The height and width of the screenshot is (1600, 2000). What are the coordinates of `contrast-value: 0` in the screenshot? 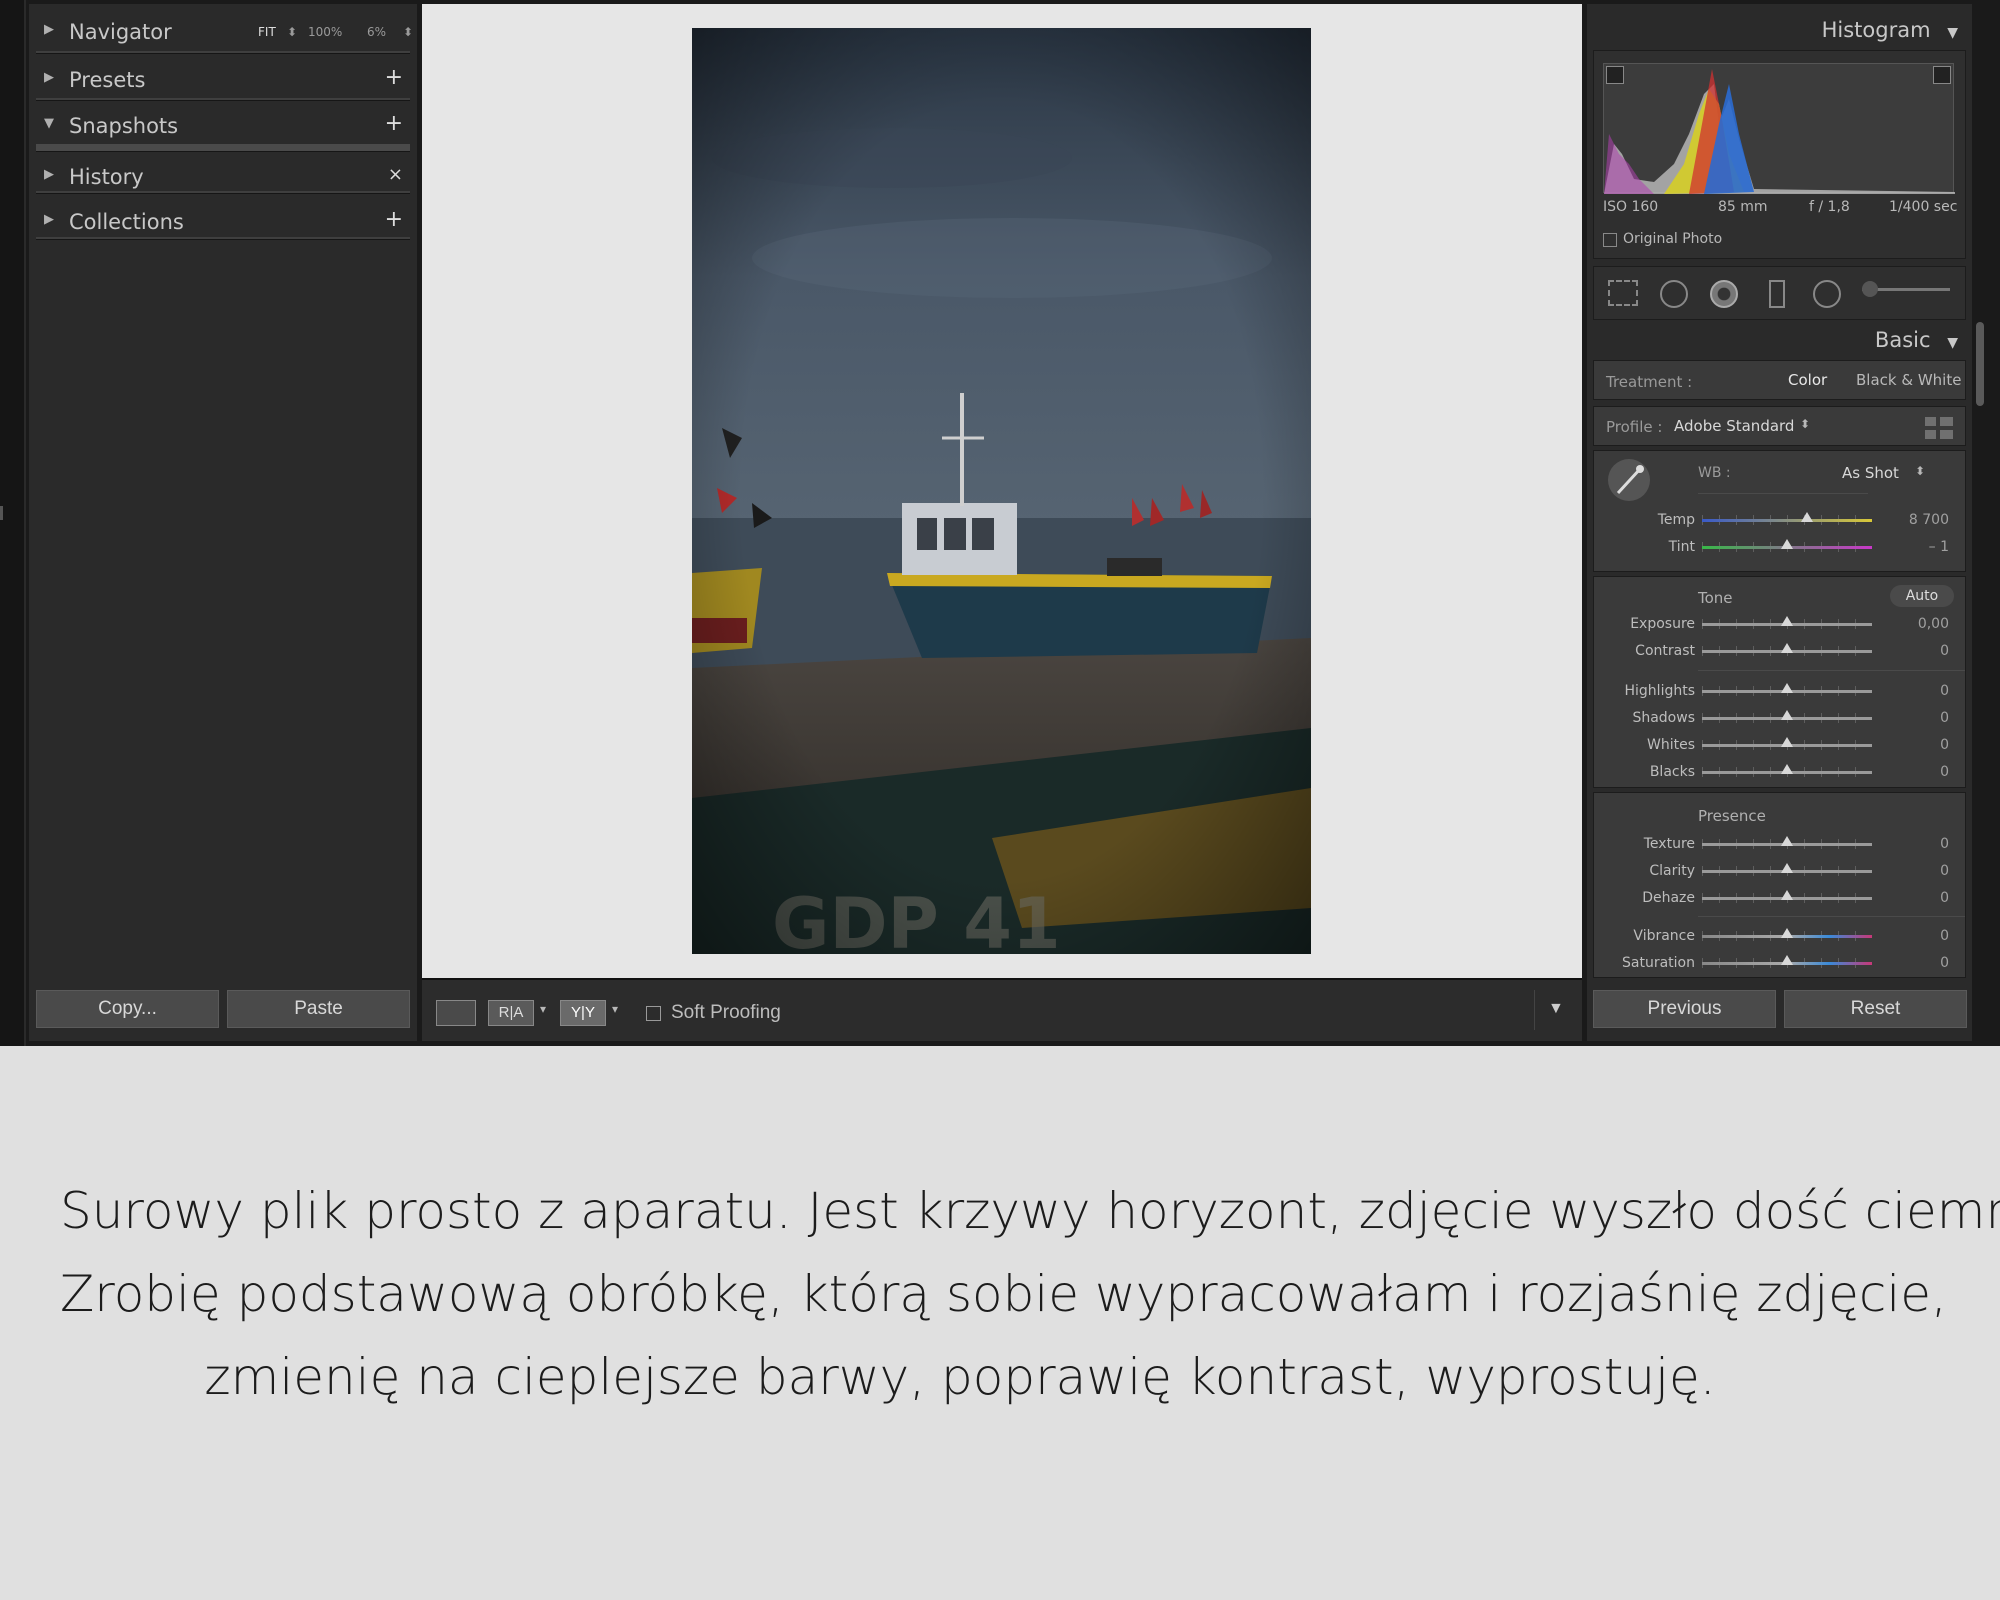 It's located at (1944, 651).